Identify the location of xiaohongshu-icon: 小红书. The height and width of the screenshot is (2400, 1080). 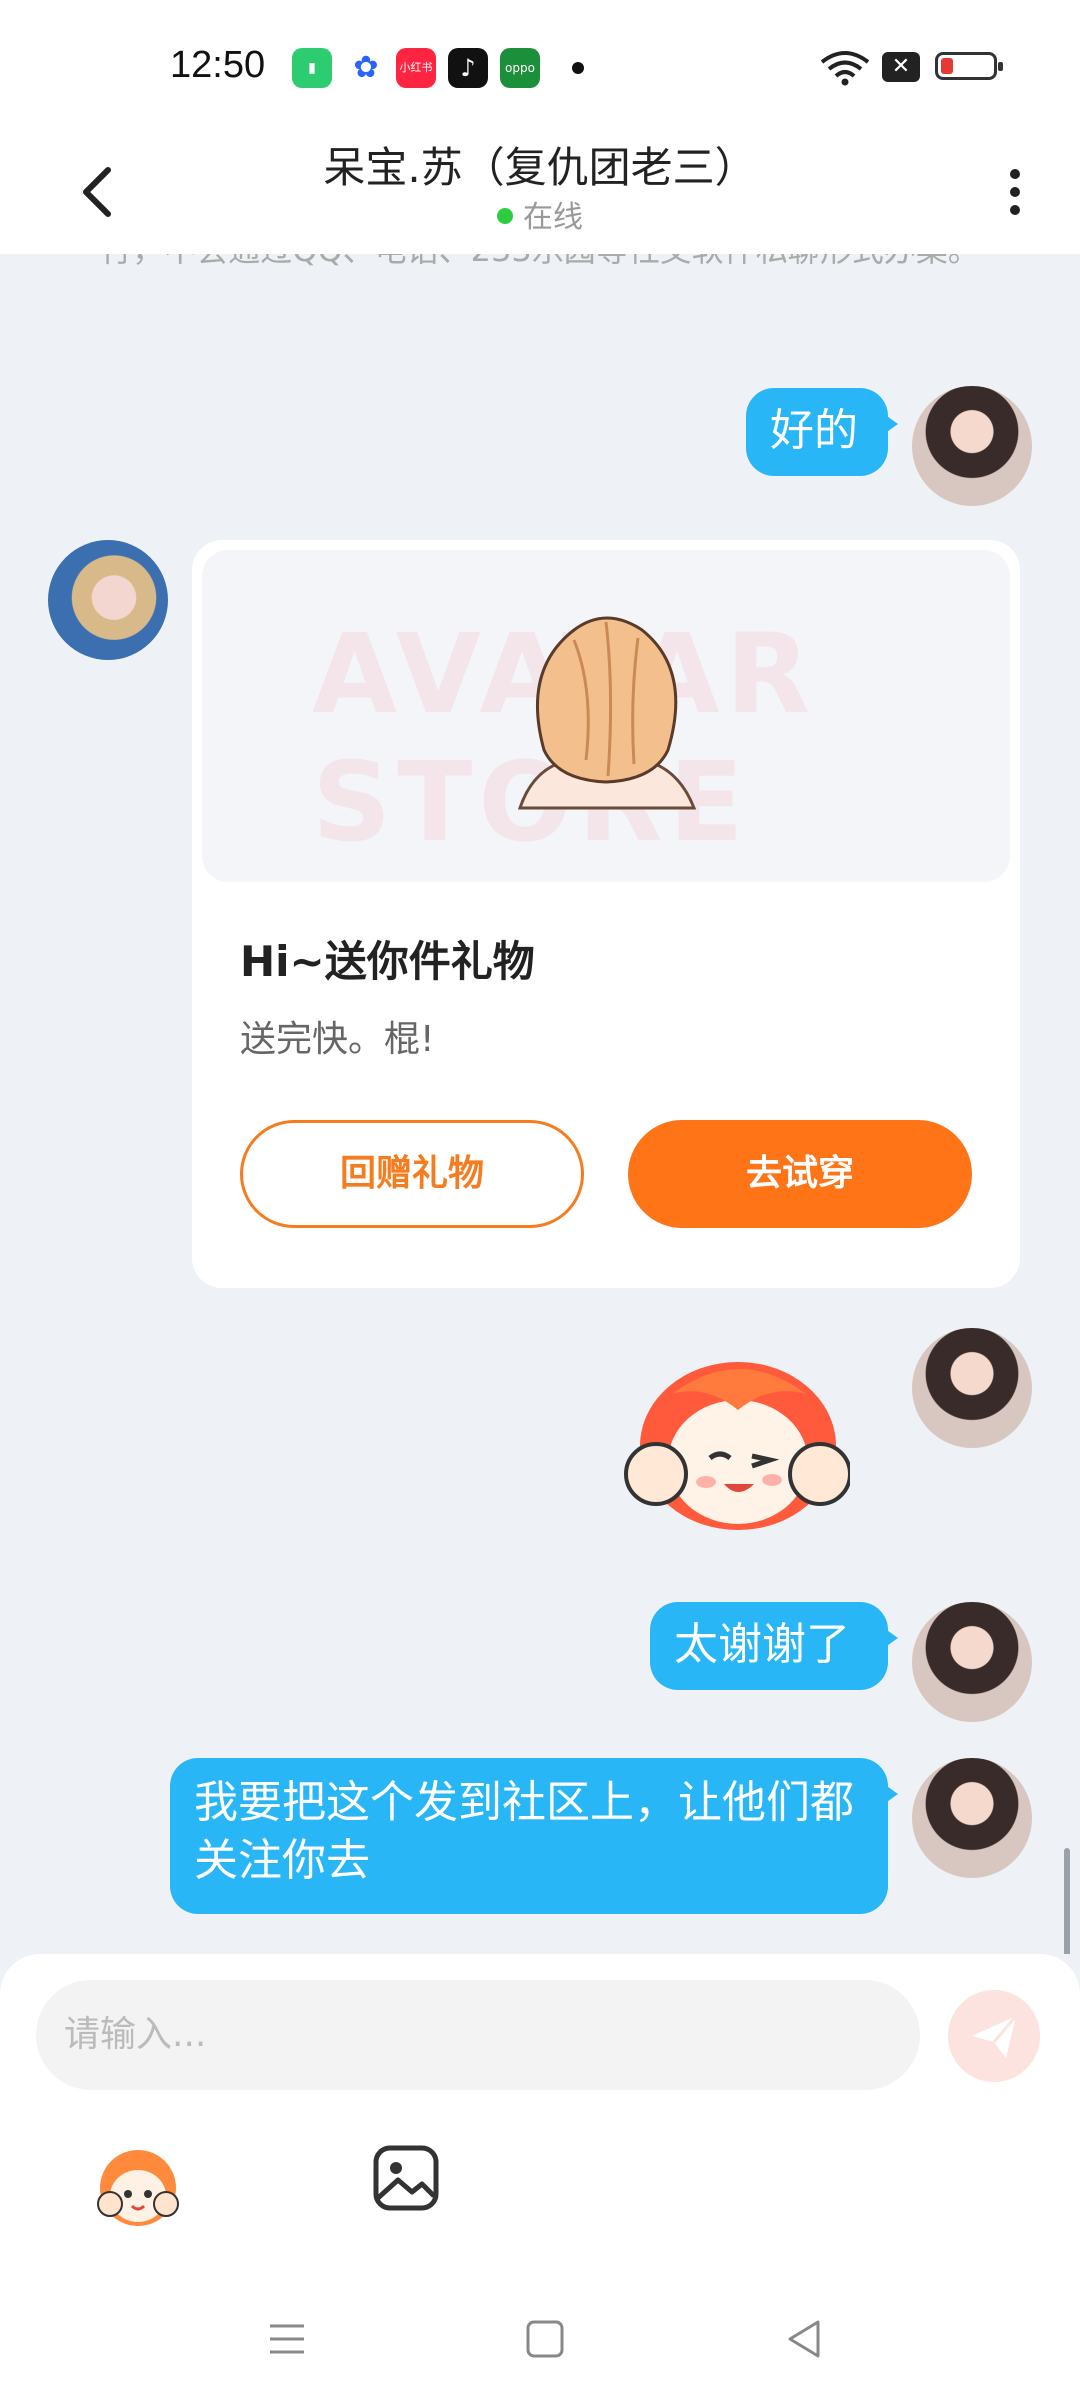
(416, 68).